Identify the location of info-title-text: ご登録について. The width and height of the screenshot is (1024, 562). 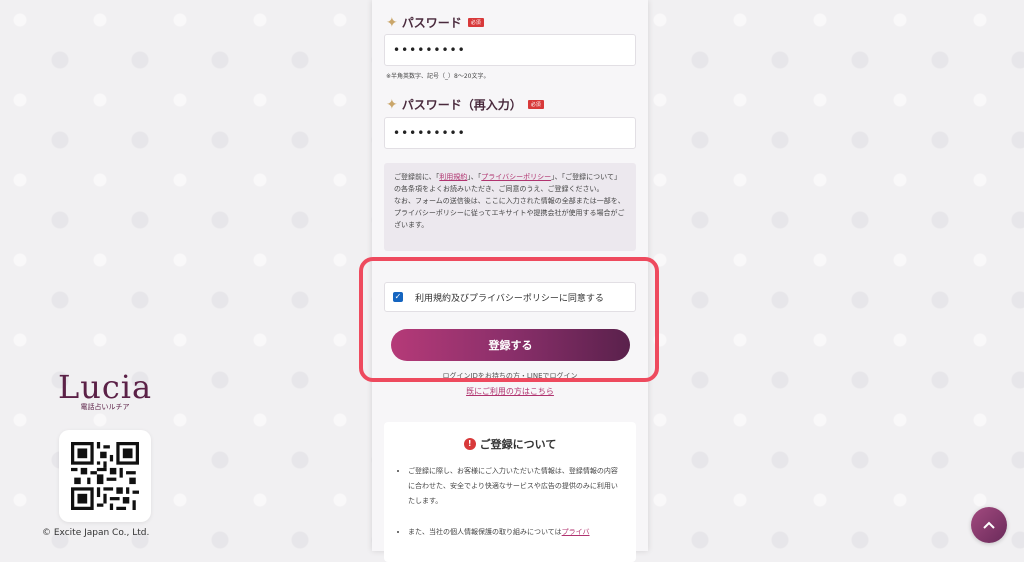
(518, 444).